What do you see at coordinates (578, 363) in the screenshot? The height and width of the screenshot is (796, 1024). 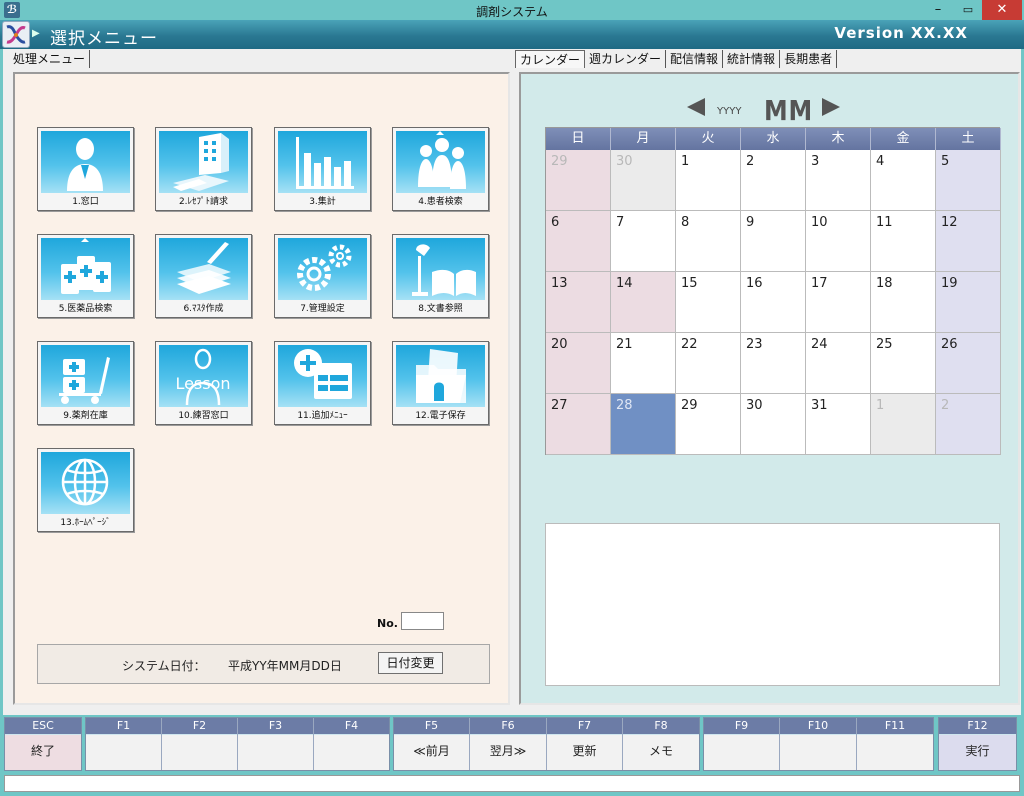 I see `calendar-day-cell: 20` at bounding box center [578, 363].